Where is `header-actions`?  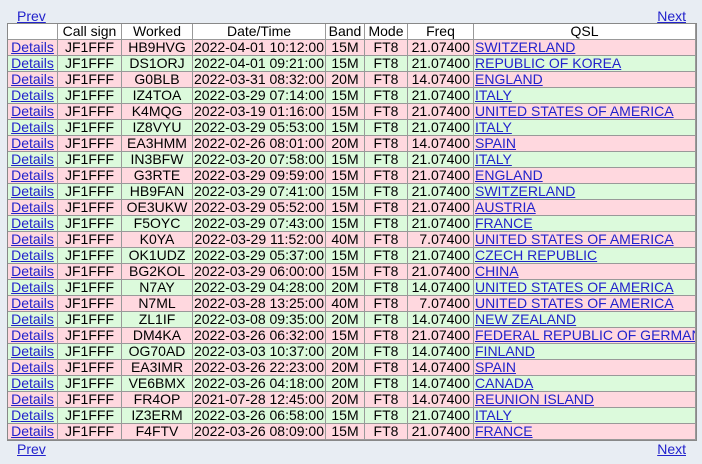
header-actions is located at coordinates (33, 32).